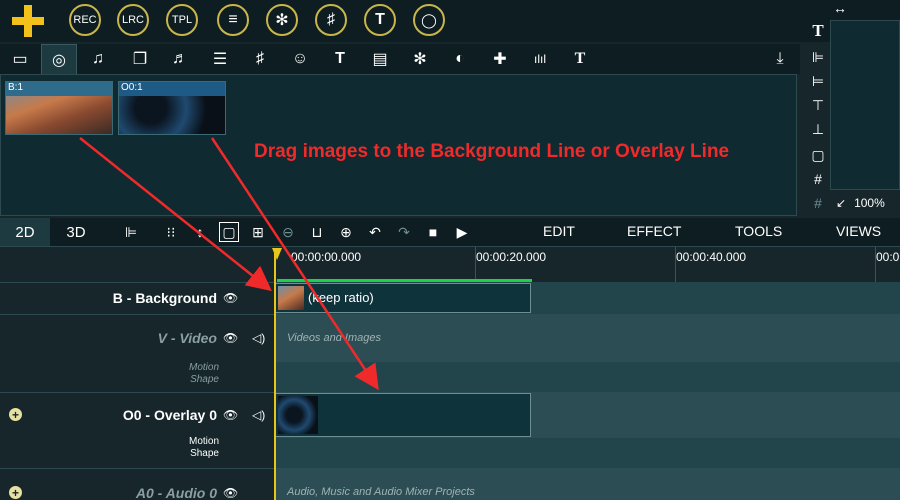 The image size is (900, 500). Describe the element at coordinates (275, 374) in the screenshot. I see `playhead` at that location.